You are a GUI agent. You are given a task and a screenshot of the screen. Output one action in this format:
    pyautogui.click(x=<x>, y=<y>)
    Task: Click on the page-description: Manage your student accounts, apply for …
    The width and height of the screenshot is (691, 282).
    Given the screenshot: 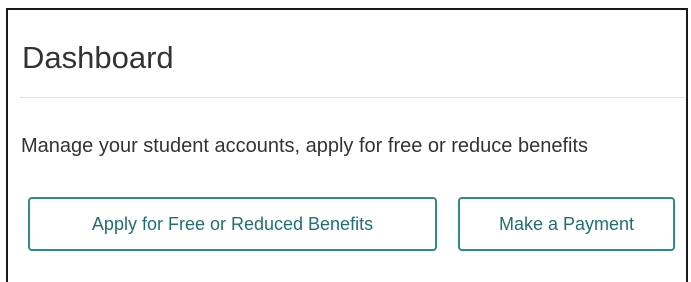 What is the action you would take?
    pyautogui.click(x=305, y=146)
    